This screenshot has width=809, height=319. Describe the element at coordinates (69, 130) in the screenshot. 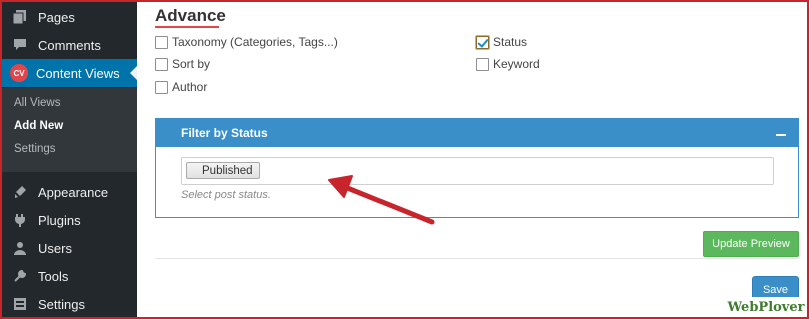

I see `content-views-submenu: All Views Add New Settings` at that location.